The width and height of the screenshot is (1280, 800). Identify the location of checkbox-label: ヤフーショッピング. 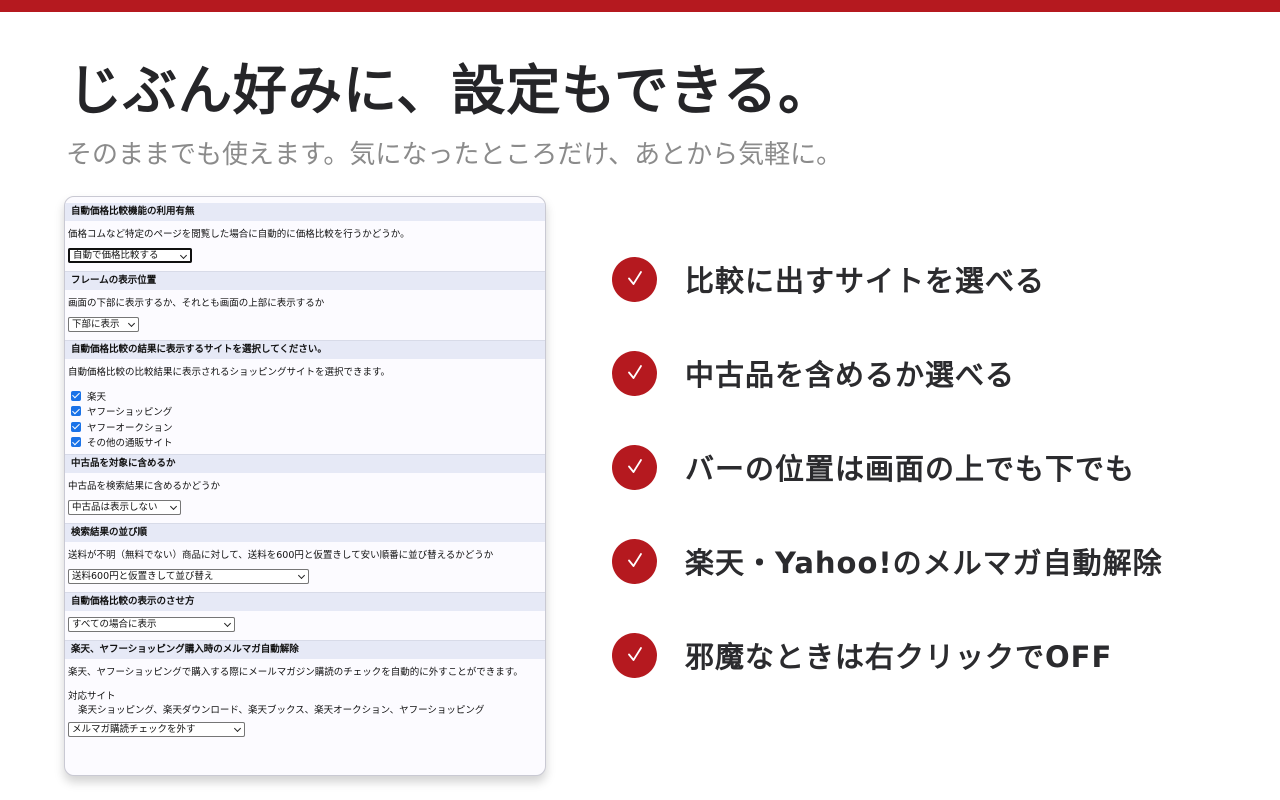
(130, 413).